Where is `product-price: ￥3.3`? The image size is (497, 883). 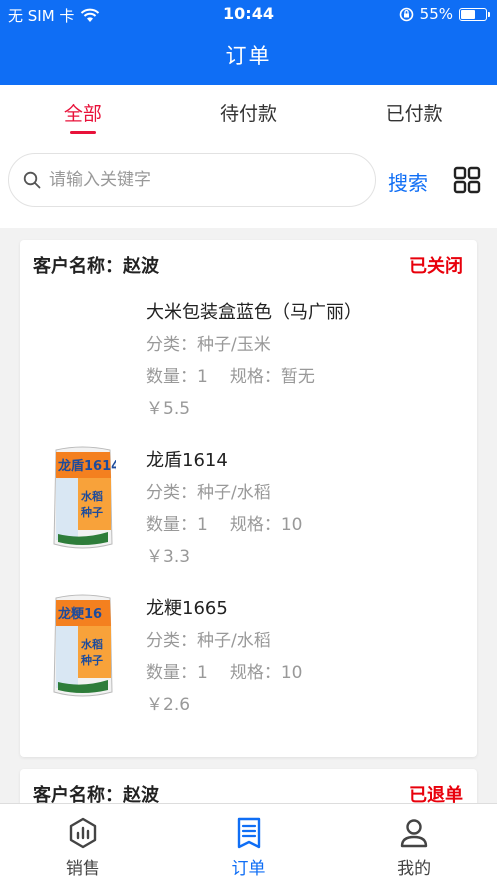
product-price: ￥3.3 is located at coordinates (168, 557).